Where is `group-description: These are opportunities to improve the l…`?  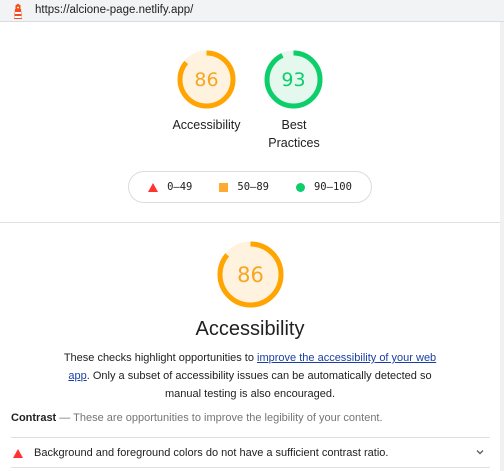 group-description: These are opportunities to improve the l… is located at coordinates (228, 418).